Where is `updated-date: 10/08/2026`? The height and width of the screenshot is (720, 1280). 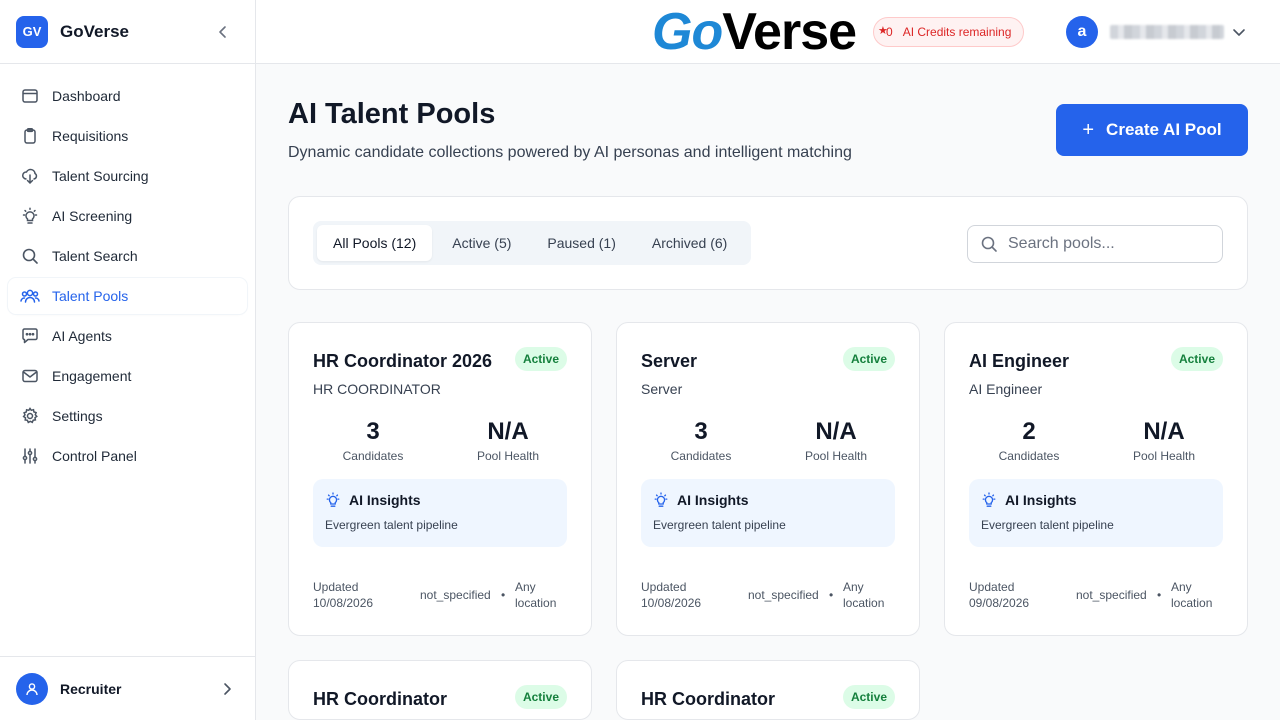 updated-date: 10/08/2026 is located at coordinates (343, 603).